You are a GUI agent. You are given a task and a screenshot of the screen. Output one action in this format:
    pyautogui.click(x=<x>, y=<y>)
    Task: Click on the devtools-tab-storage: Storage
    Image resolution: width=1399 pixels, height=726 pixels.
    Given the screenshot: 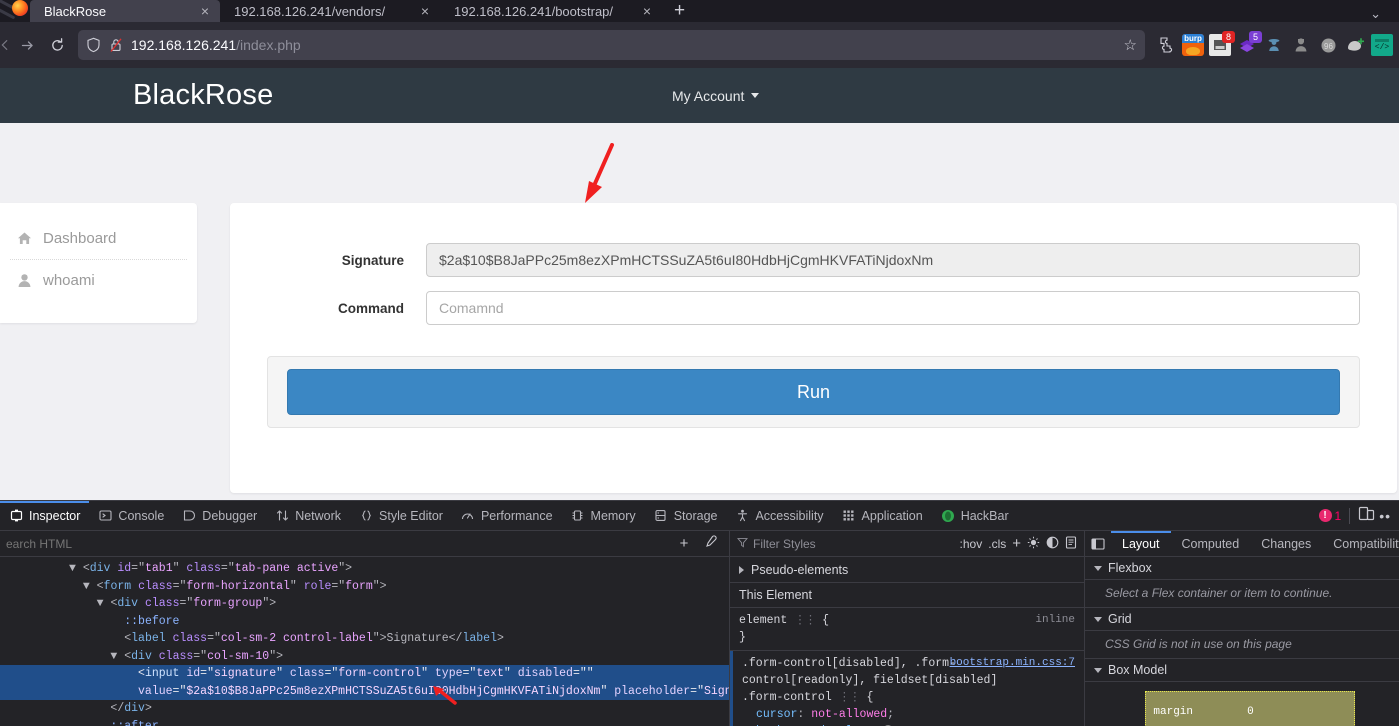 What is the action you would take?
    pyautogui.click(x=686, y=516)
    